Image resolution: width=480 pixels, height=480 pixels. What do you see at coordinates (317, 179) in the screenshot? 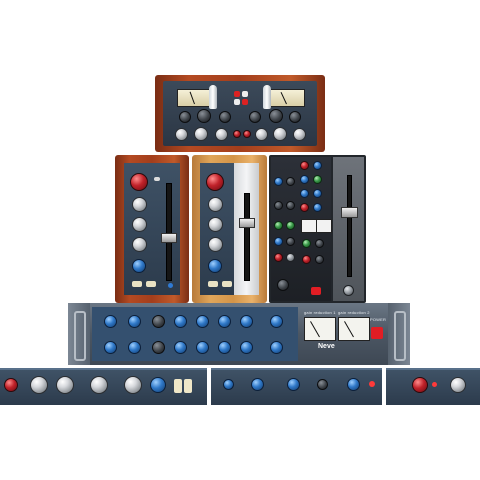
I see `hmf-freq-knob` at bounding box center [317, 179].